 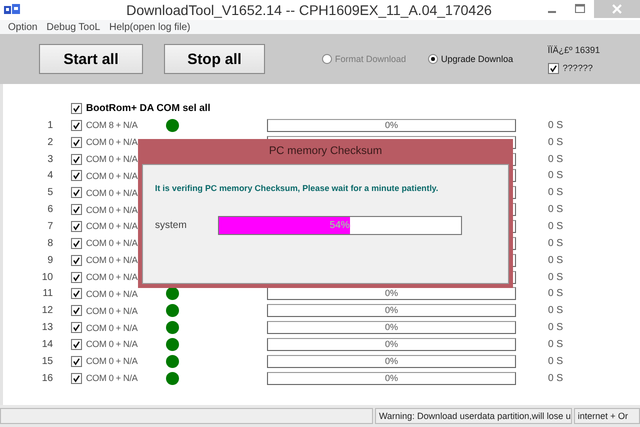 What do you see at coordinates (47, 294) in the screenshot?
I see `row-number: 11` at bounding box center [47, 294].